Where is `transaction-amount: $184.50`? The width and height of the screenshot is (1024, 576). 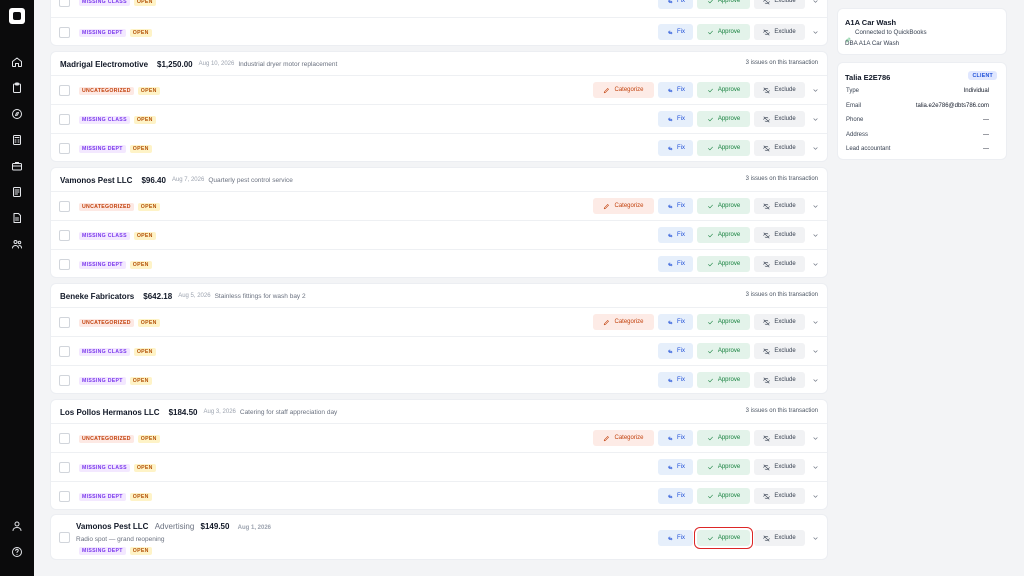 transaction-amount: $184.50 is located at coordinates (183, 412).